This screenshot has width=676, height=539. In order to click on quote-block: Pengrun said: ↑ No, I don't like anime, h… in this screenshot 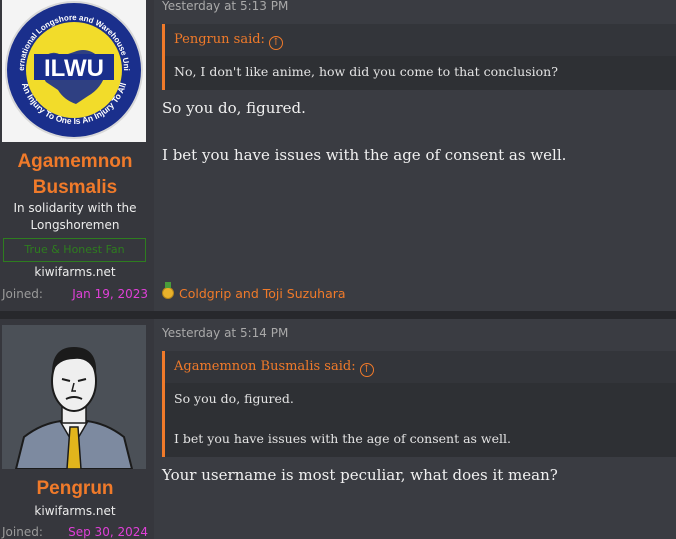, I will do `click(419, 57)`.